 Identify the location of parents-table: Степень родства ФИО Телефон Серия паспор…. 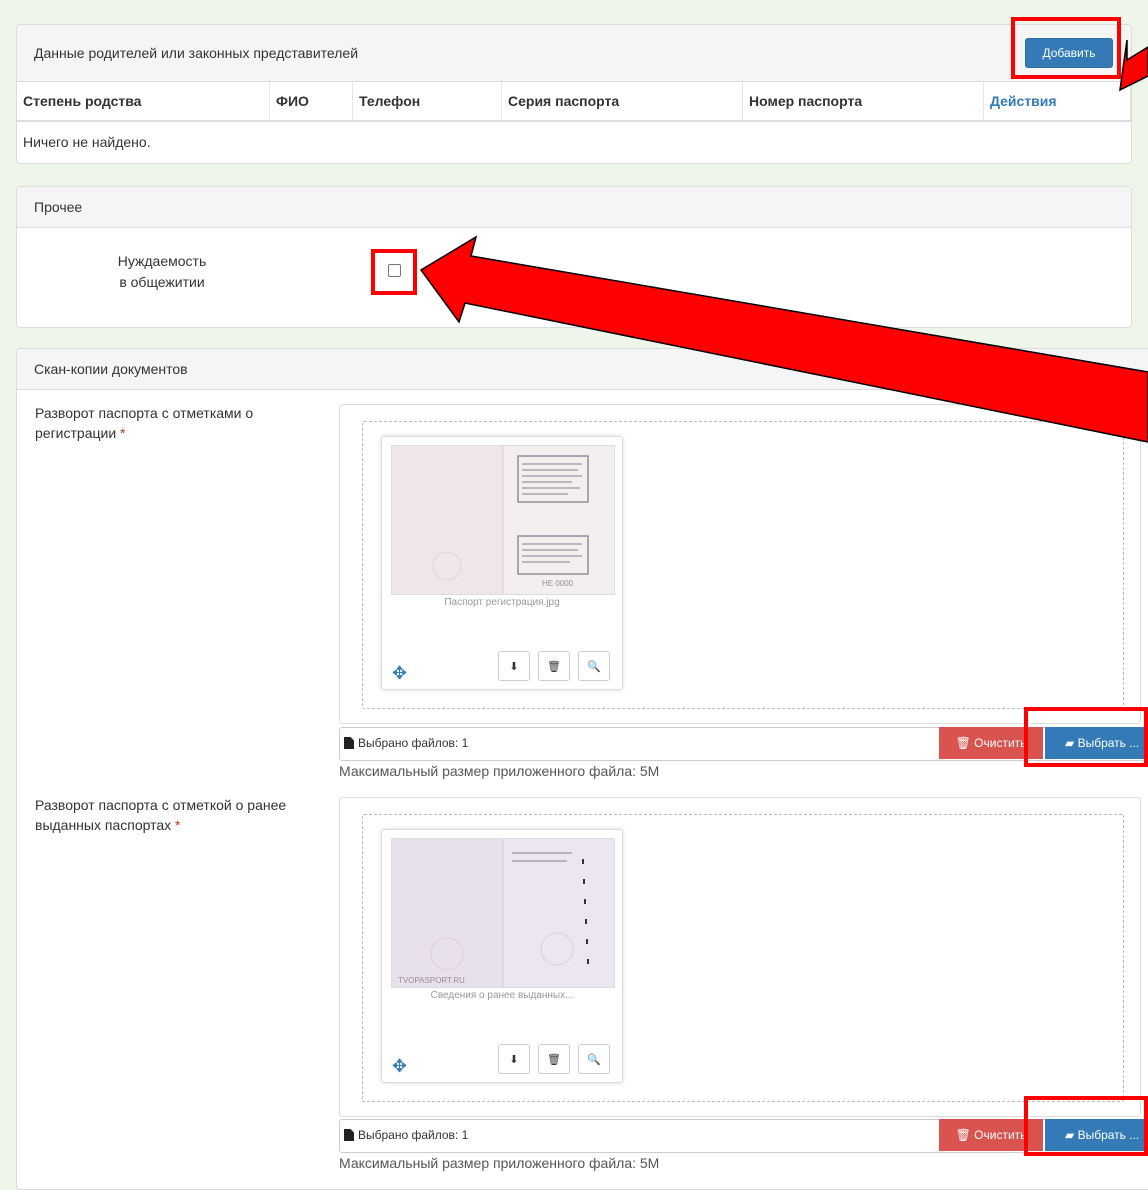
(574, 122).